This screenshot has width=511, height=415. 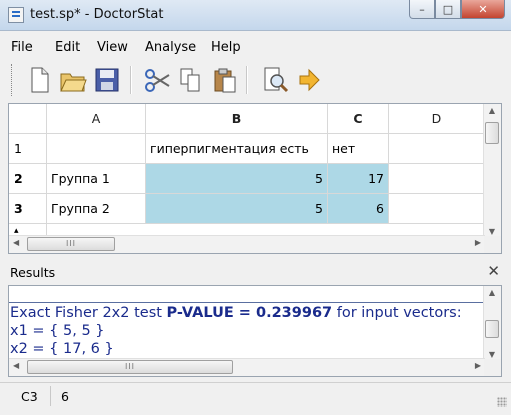 I want to click on save-button, so click(x=107, y=80).